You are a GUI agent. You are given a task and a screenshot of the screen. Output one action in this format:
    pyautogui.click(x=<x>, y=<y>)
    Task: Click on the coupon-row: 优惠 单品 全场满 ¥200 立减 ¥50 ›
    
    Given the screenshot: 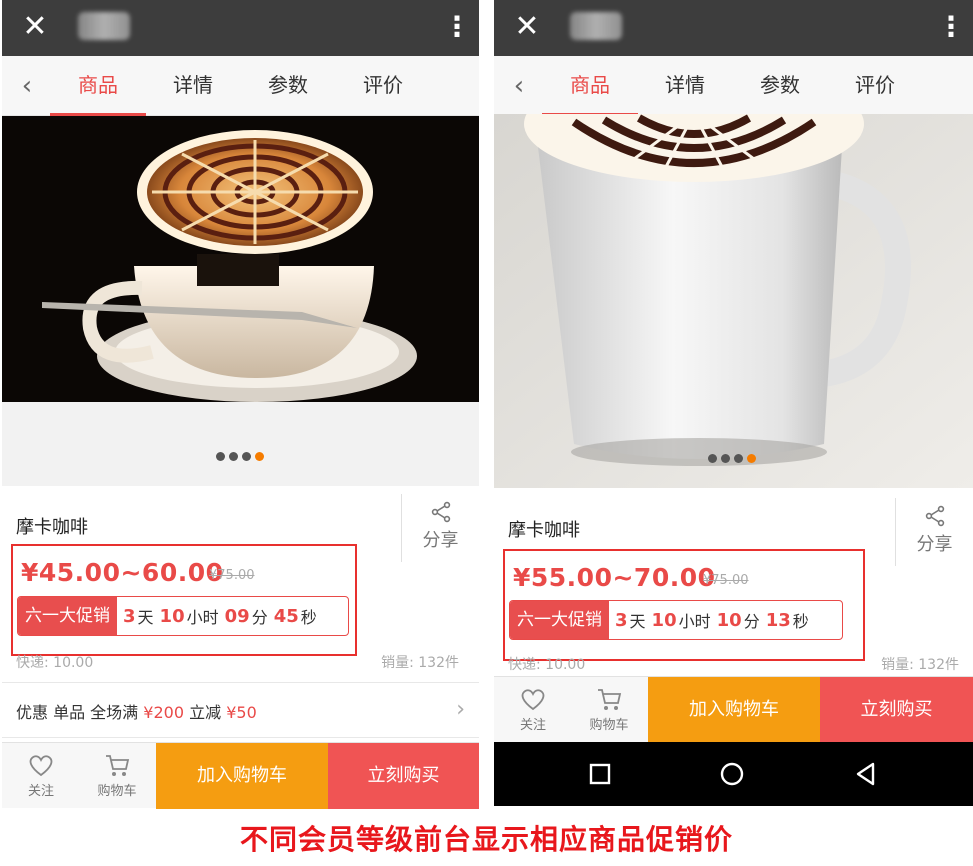 What is the action you would take?
    pyautogui.click(x=240, y=710)
    